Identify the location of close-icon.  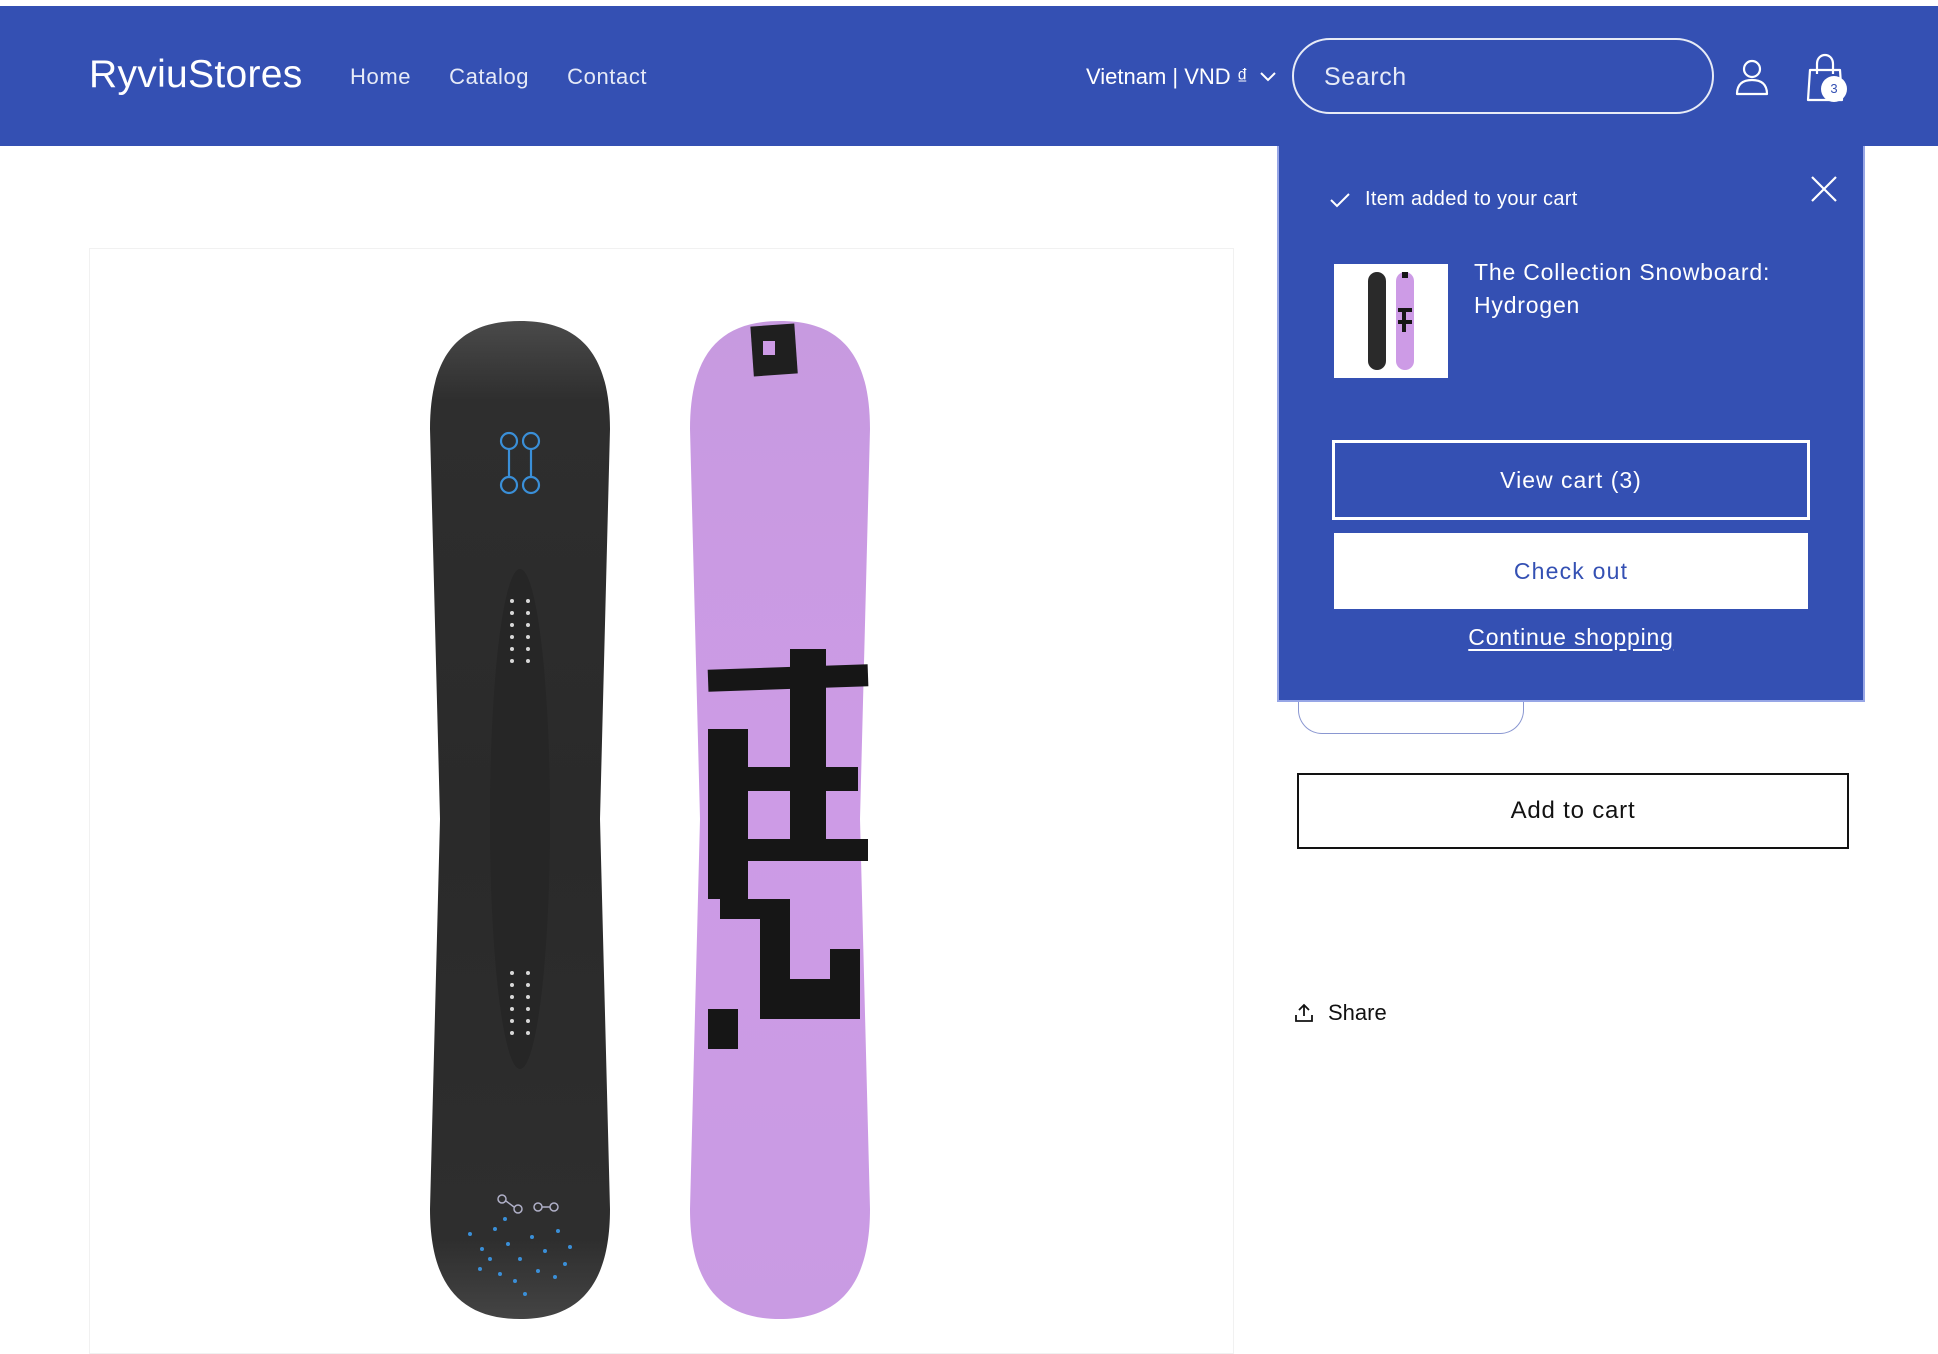
(1824, 189).